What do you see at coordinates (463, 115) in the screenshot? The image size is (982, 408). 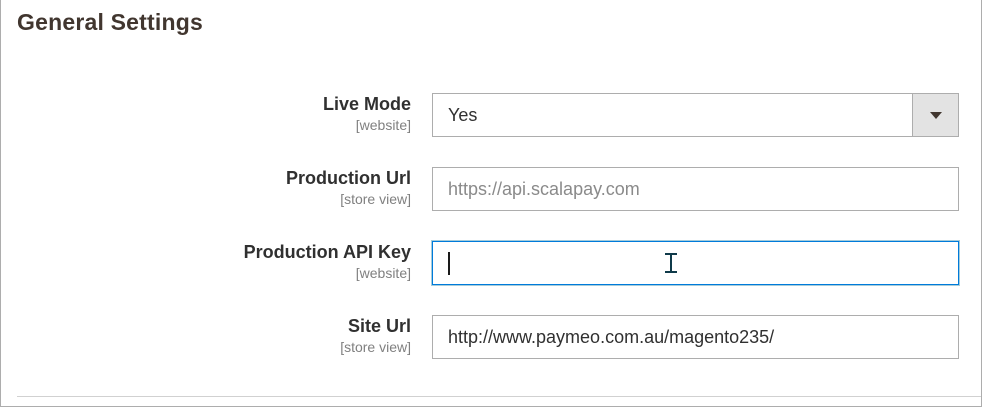 I see `live-mode-selected-value: Yes` at bounding box center [463, 115].